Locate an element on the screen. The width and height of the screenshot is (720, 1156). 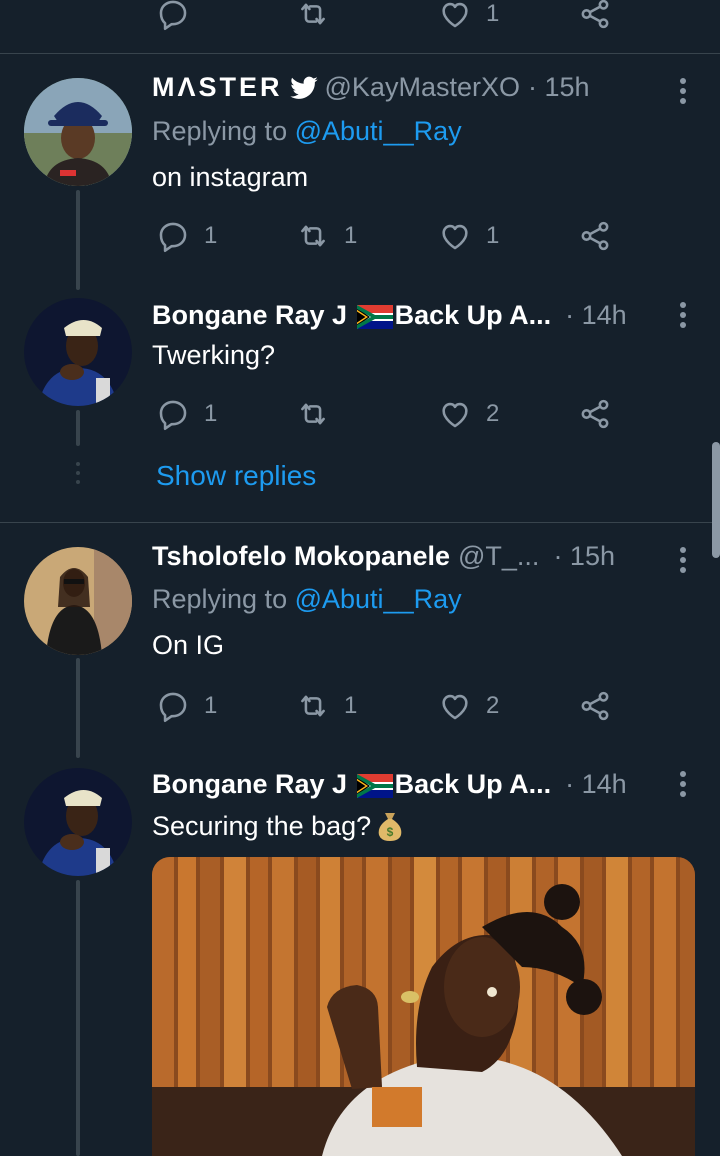
tweet-actions: 1 2 is located at coordinates (386, 414).